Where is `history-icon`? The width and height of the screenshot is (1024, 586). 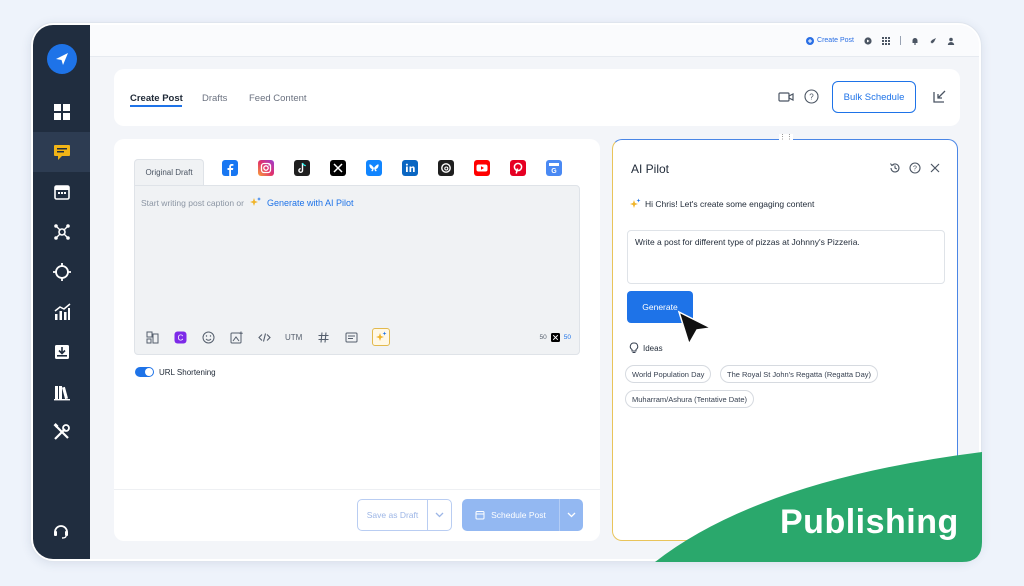
history-icon is located at coordinates (895, 168).